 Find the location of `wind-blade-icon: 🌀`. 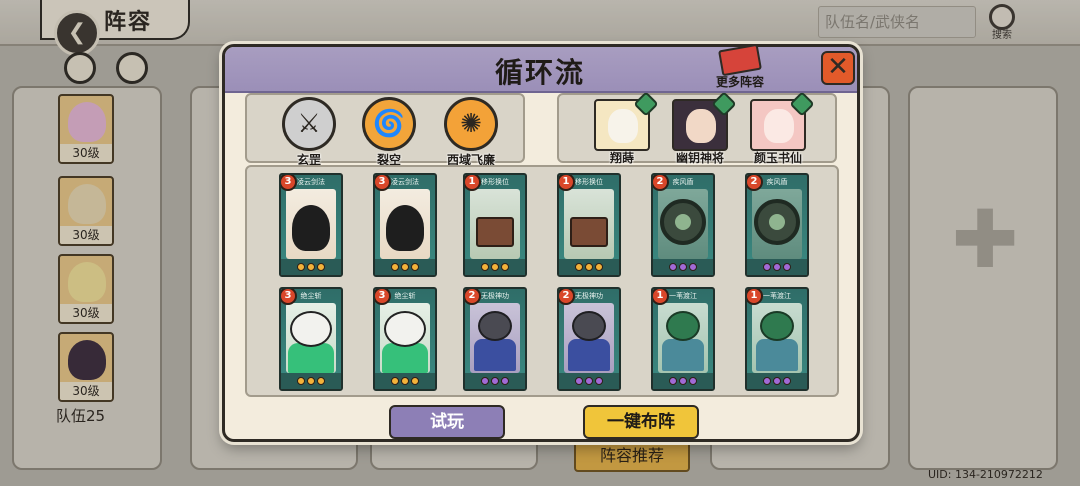

wind-blade-icon: 🌀 is located at coordinates (389, 124).